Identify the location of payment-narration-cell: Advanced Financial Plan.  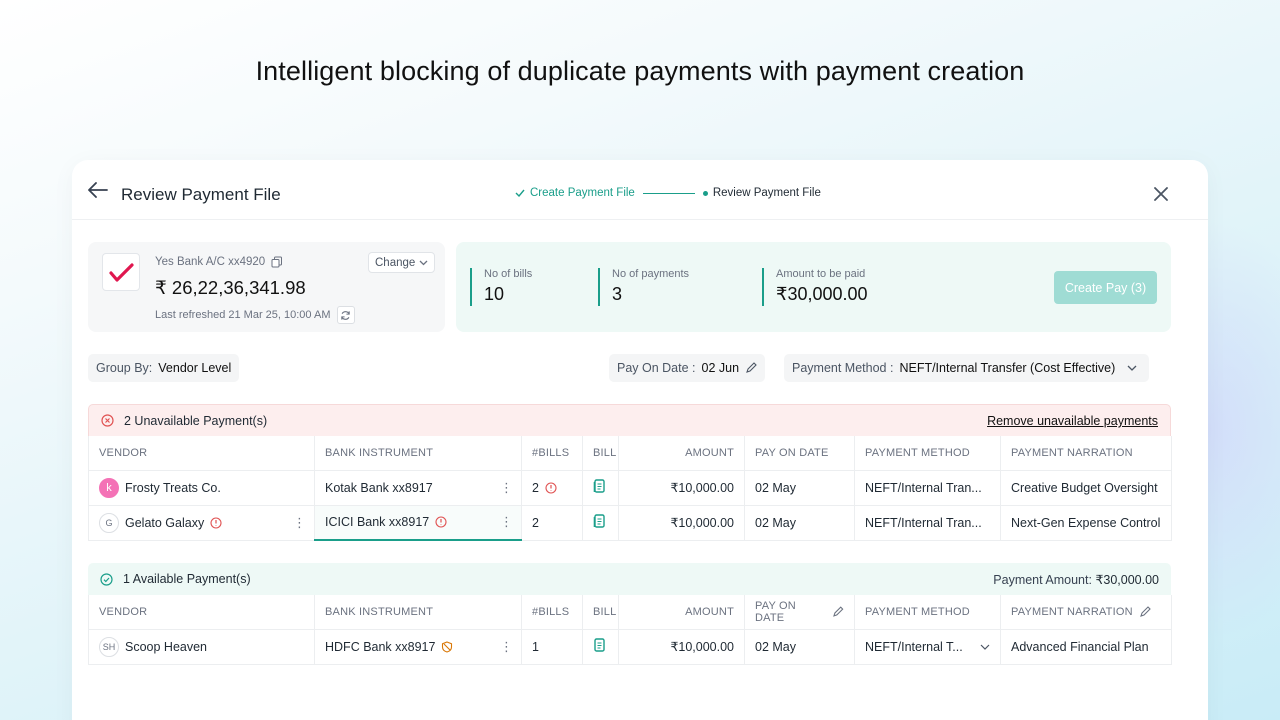
(1086, 647).